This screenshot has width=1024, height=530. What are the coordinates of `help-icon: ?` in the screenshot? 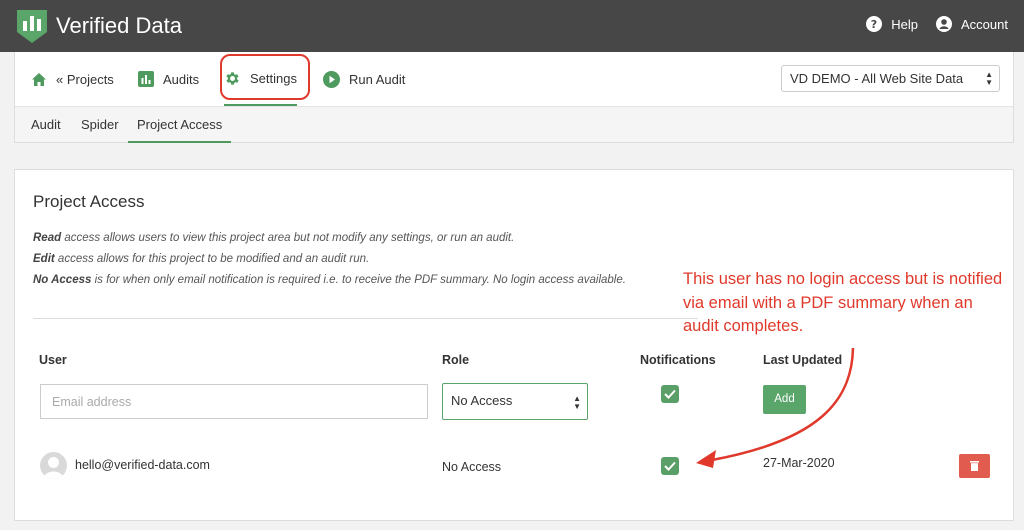 It's located at (874, 24).